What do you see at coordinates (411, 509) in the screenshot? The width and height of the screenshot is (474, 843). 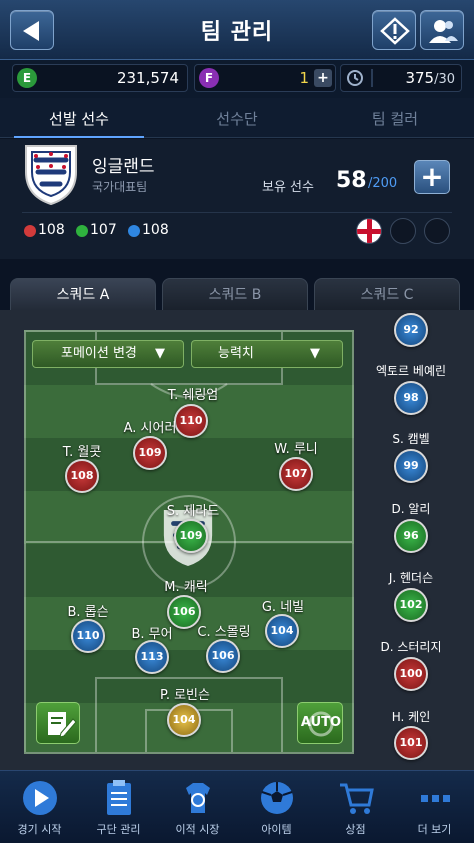 I see `sub-name: D. 알리` at bounding box center [411, 509].